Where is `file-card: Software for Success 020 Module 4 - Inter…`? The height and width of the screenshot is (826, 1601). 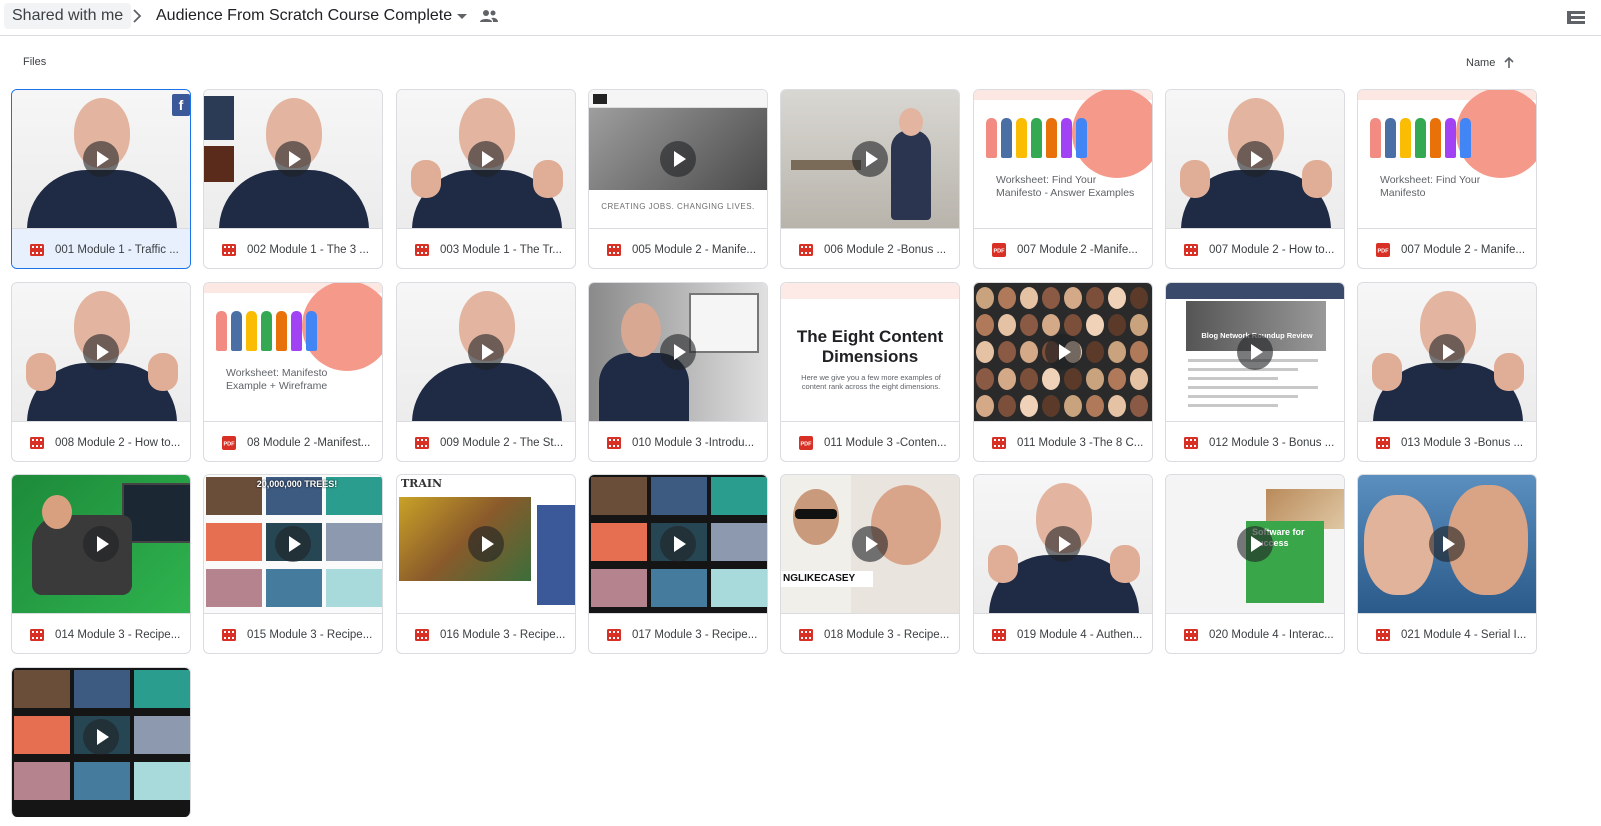 file-card: Software for Success 020 Module 4 - Inter… is located at coordinates (1255, 564).